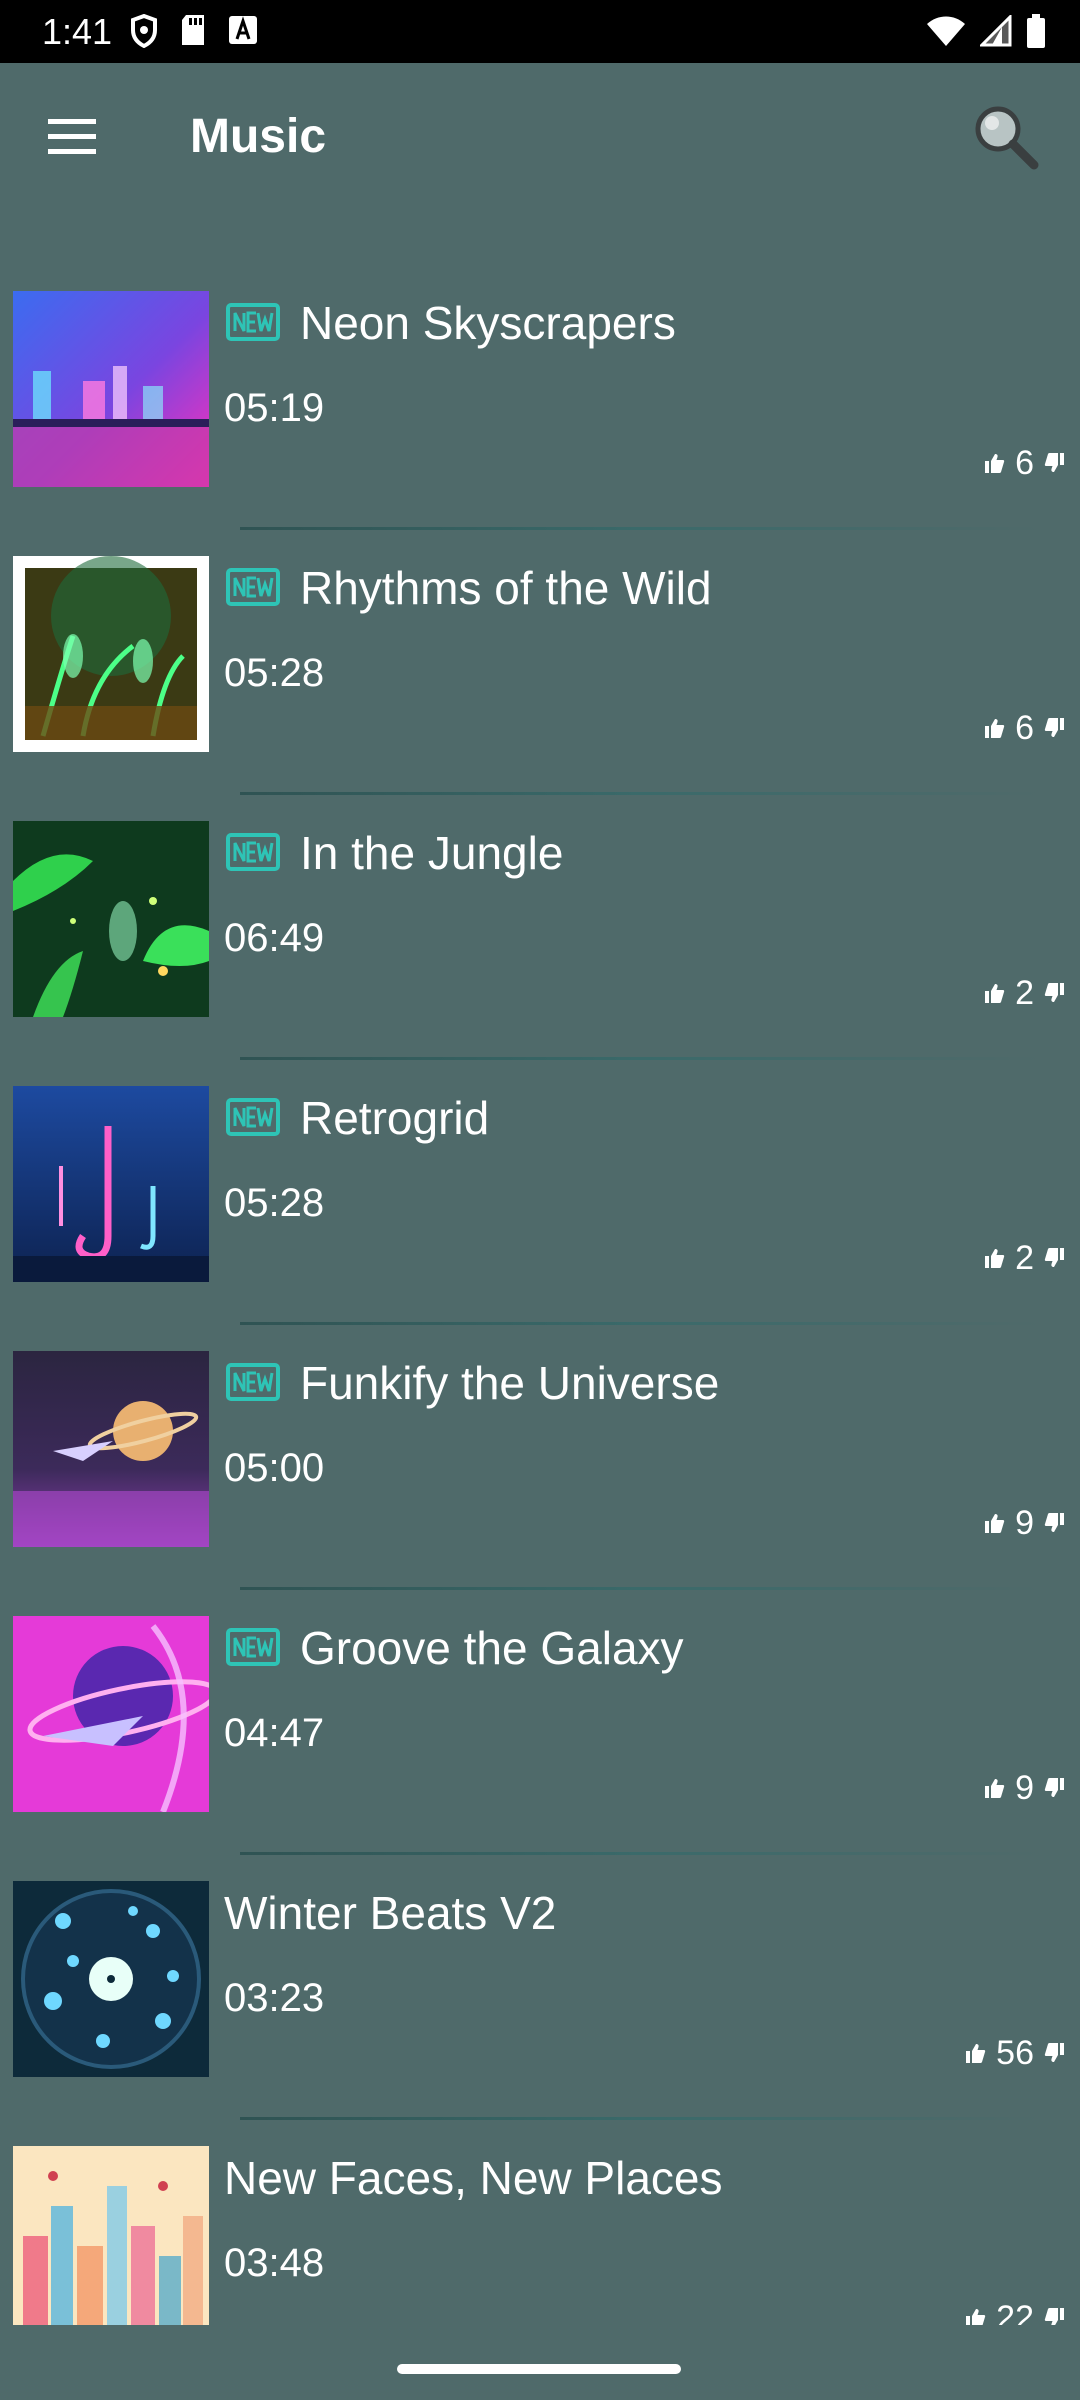 The image size is (1080, 2400). I want to click on track-duration: 03:48, so click(274, 2263).